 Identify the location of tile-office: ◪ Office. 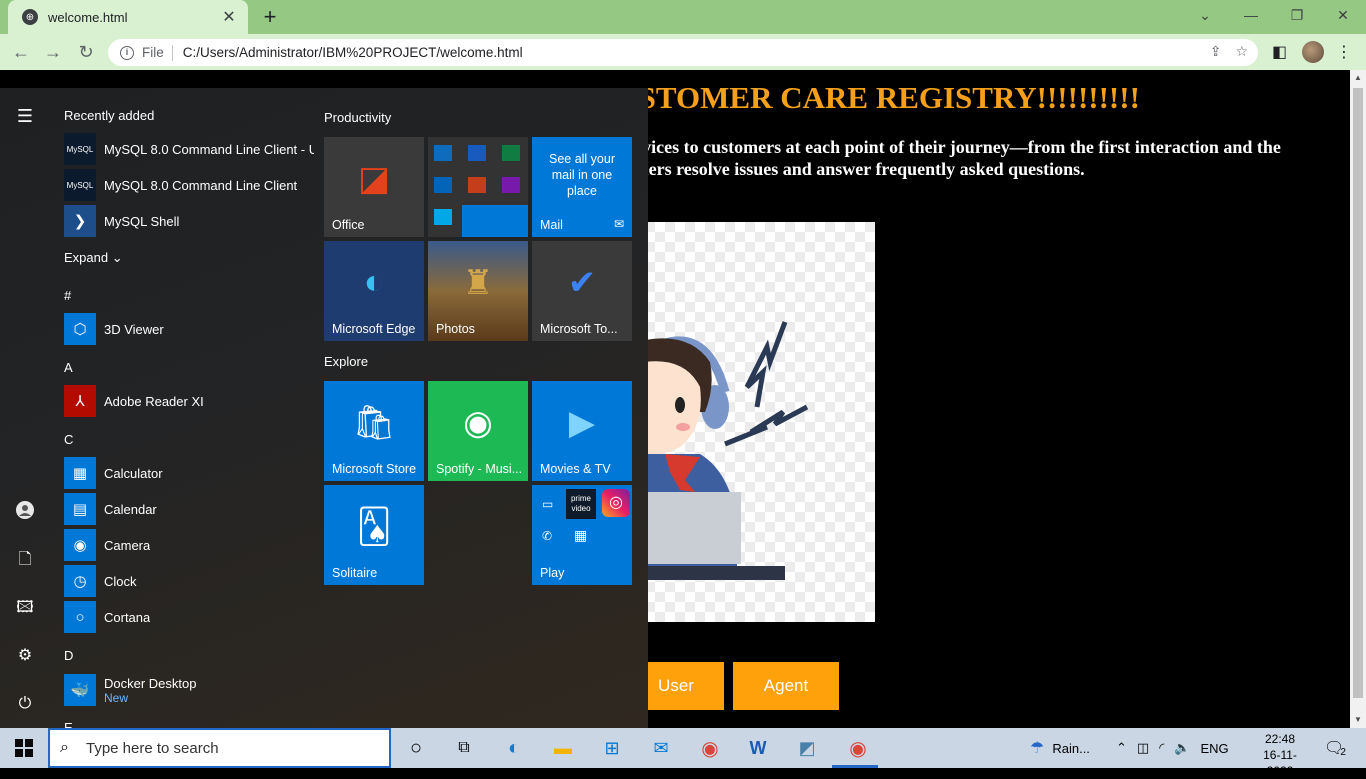
(374, 187).